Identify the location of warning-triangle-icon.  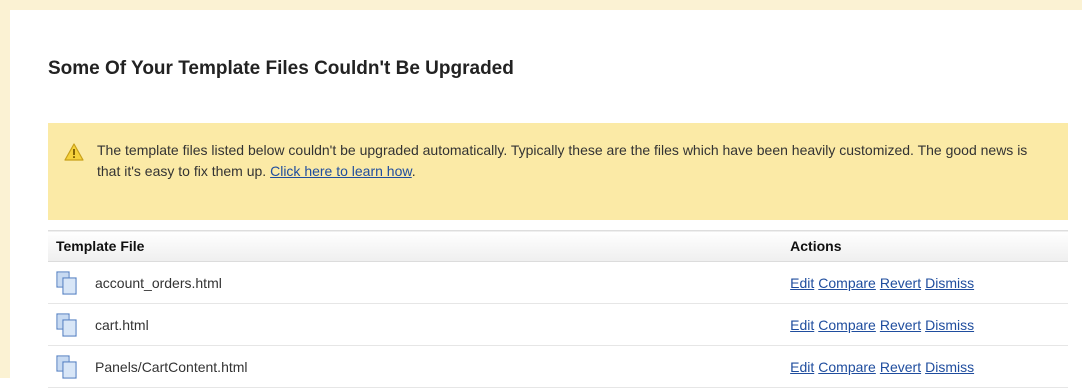
(74, 152).